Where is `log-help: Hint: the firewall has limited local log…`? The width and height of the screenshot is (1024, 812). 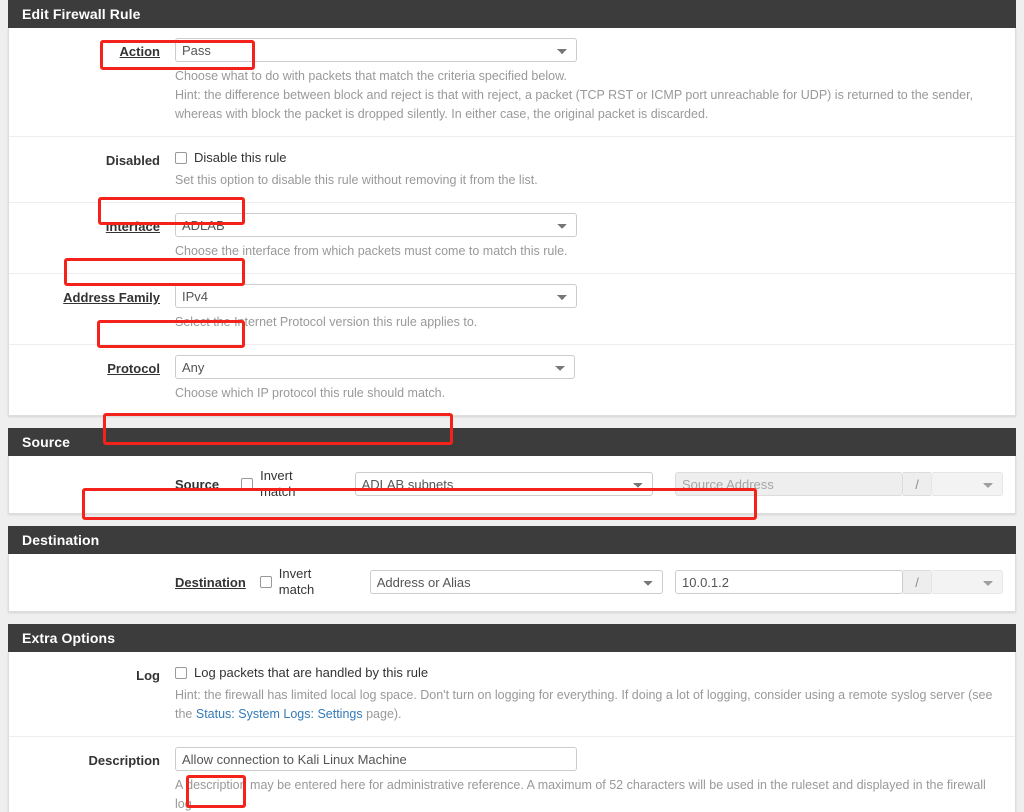
log-help: Hint: the firewall has limited local log… is located at coordinates (589, 705).